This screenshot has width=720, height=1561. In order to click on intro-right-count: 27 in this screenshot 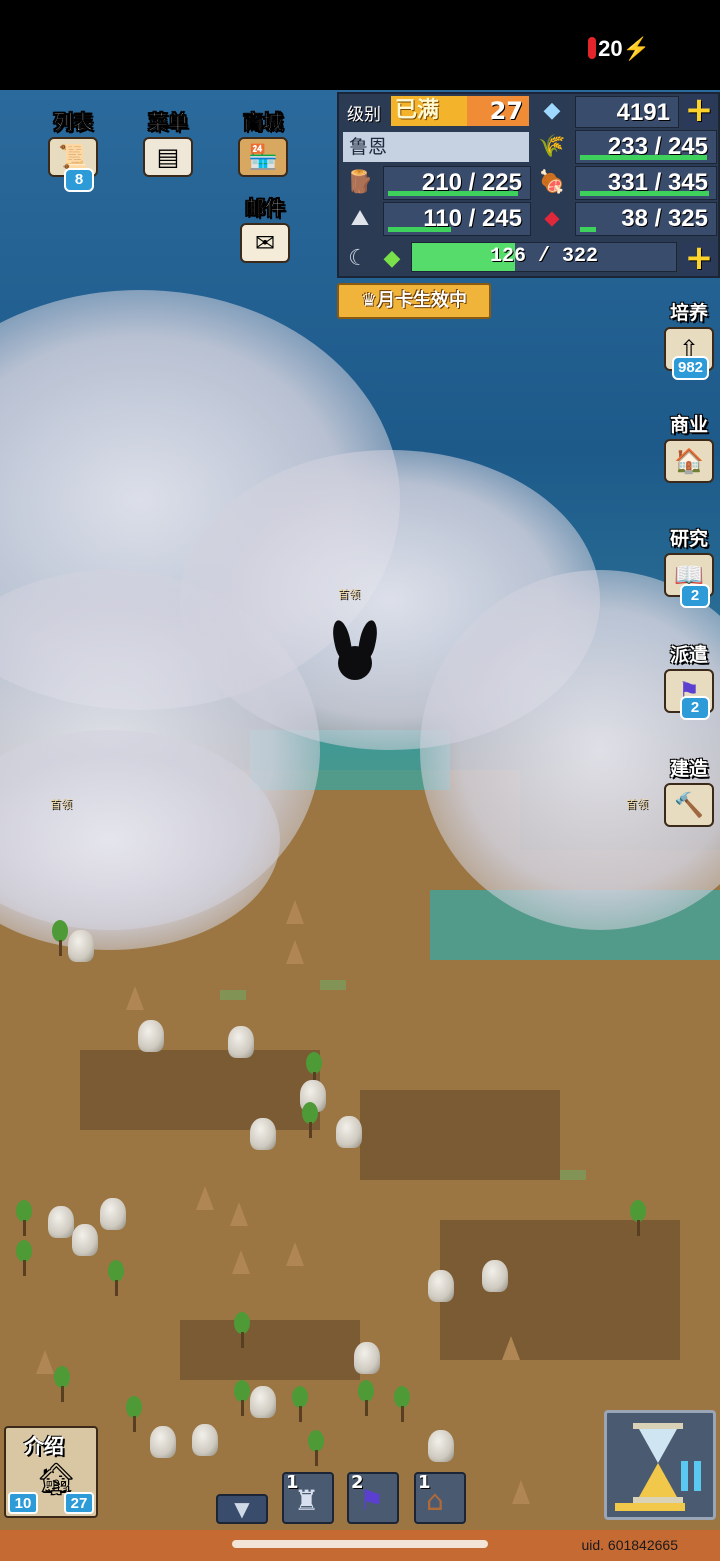, I will do `click(79, 1503)`.